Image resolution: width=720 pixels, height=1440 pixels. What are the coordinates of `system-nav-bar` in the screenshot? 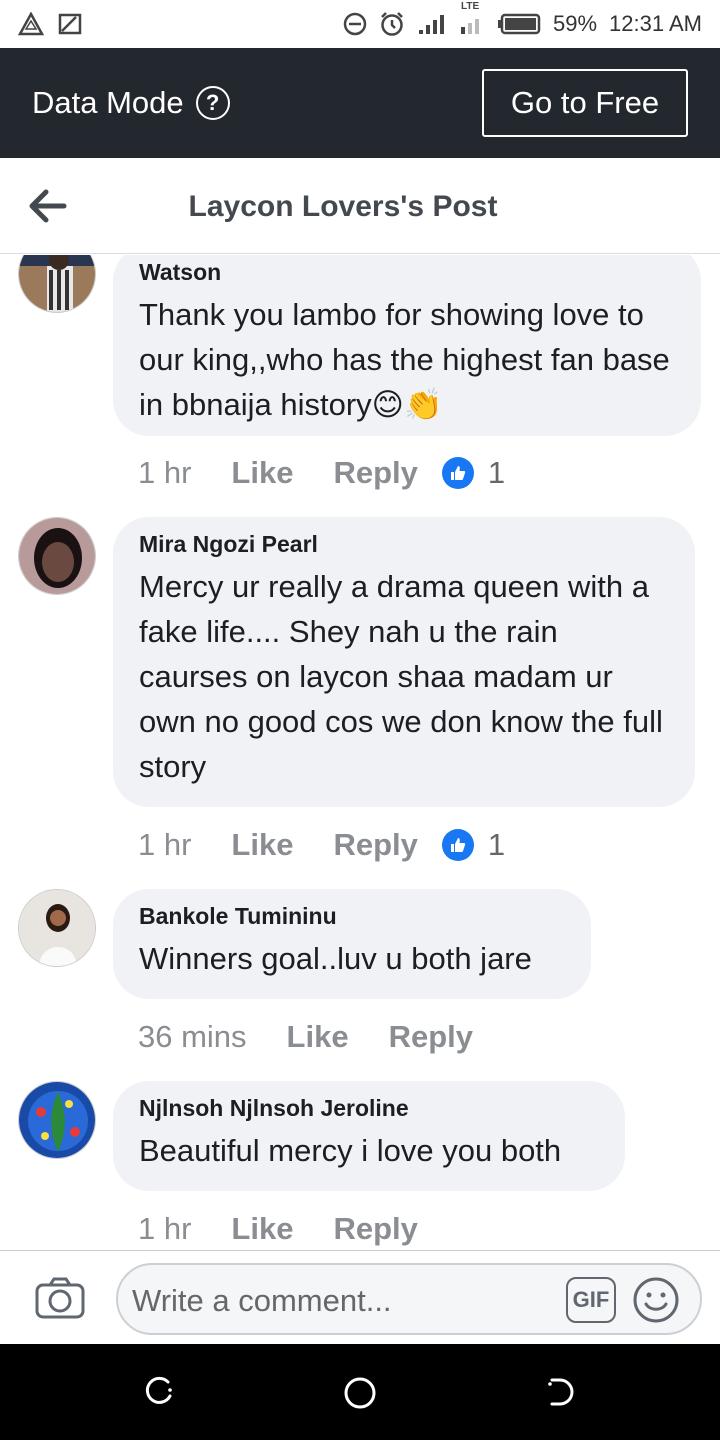 It's located at (360, 1392).